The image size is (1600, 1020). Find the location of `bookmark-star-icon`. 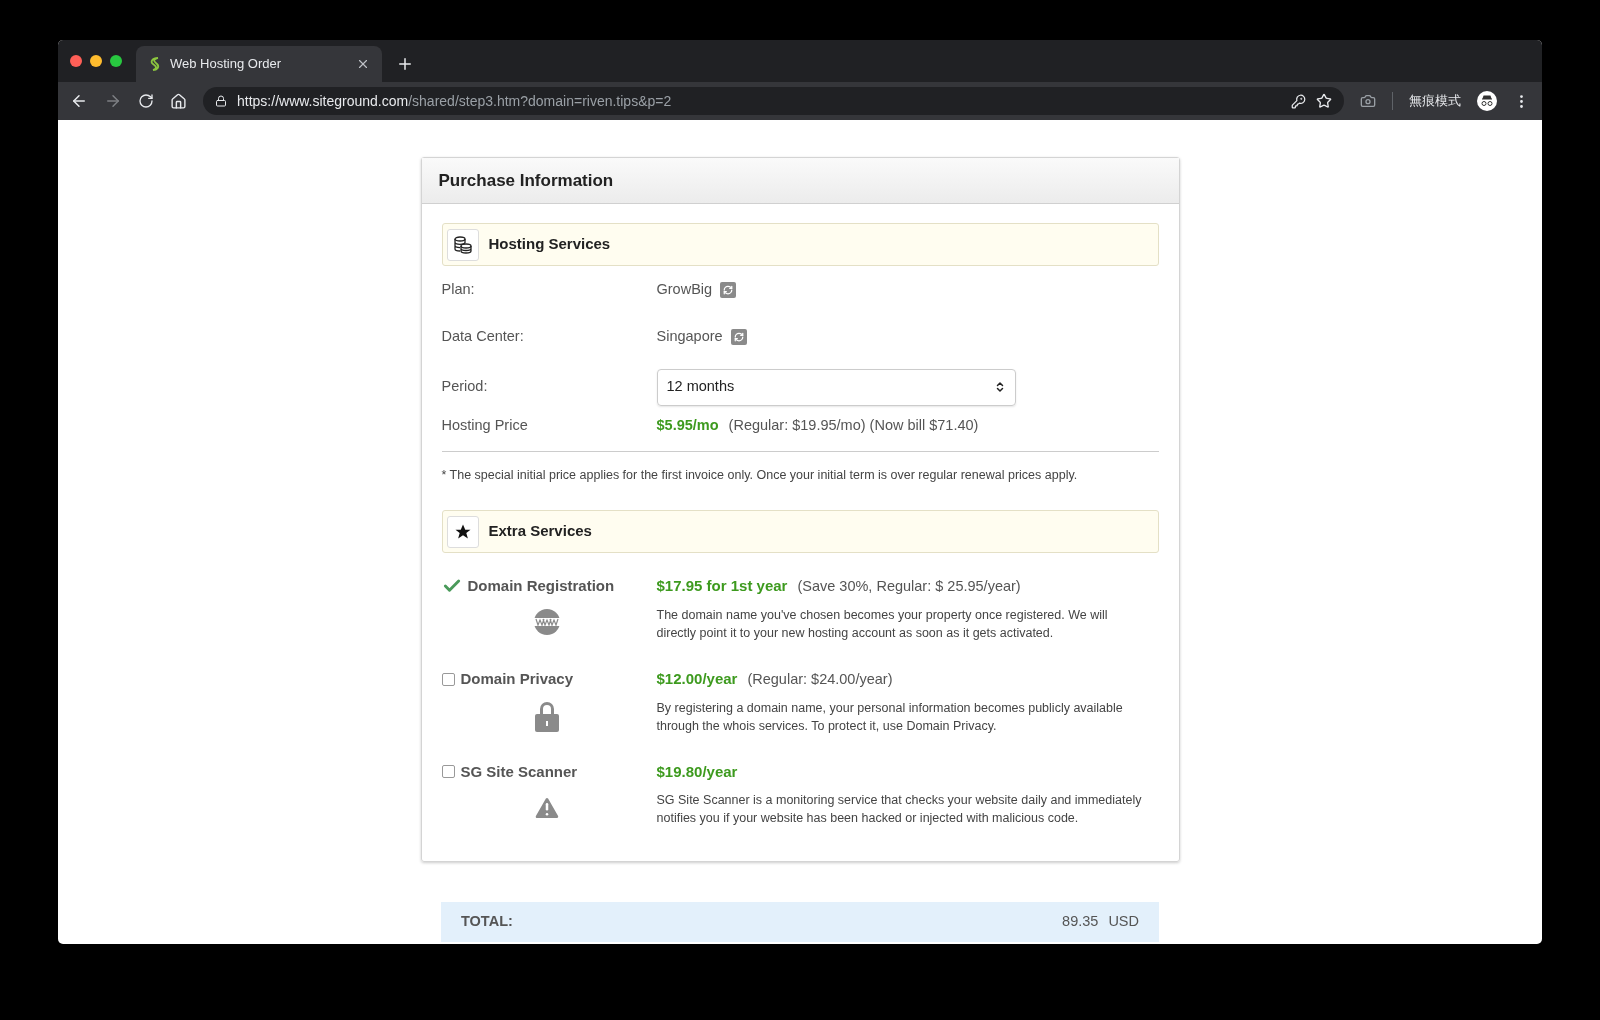

bookmark-star-icon is located at coordinates (1324, 101).